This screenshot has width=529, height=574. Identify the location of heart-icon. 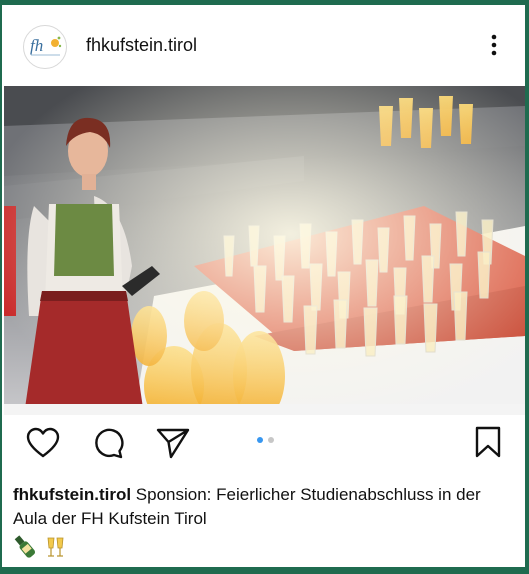
(43, 442).